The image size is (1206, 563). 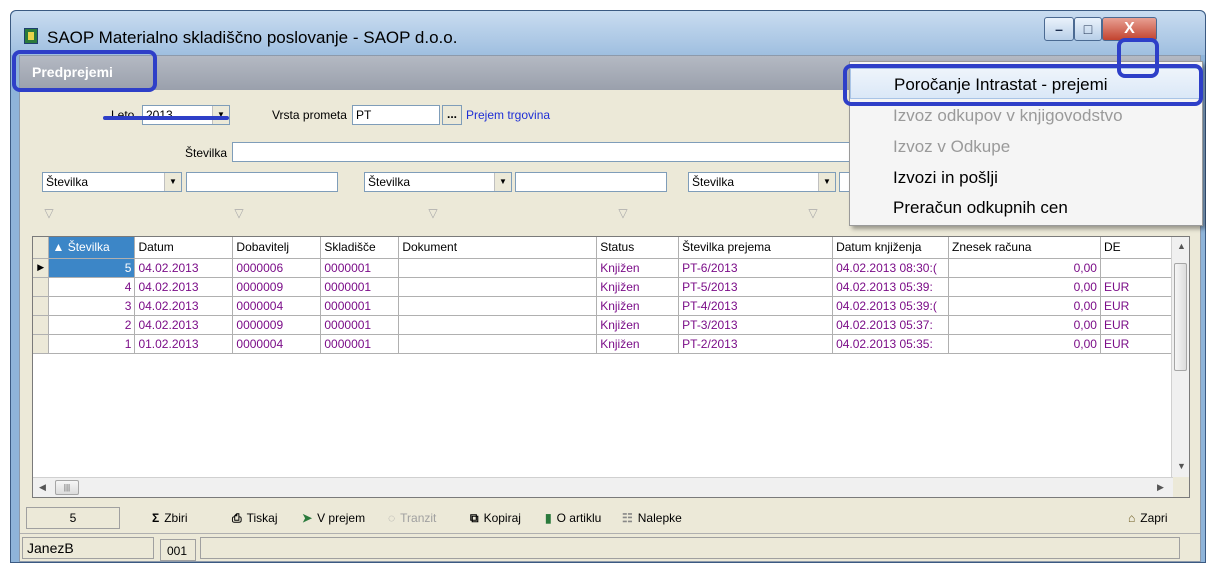 What do you see at coordinates (756, 268) in the screenshot?
I see `table-cell: PT-6/2013` at bounding box center [756, 268].